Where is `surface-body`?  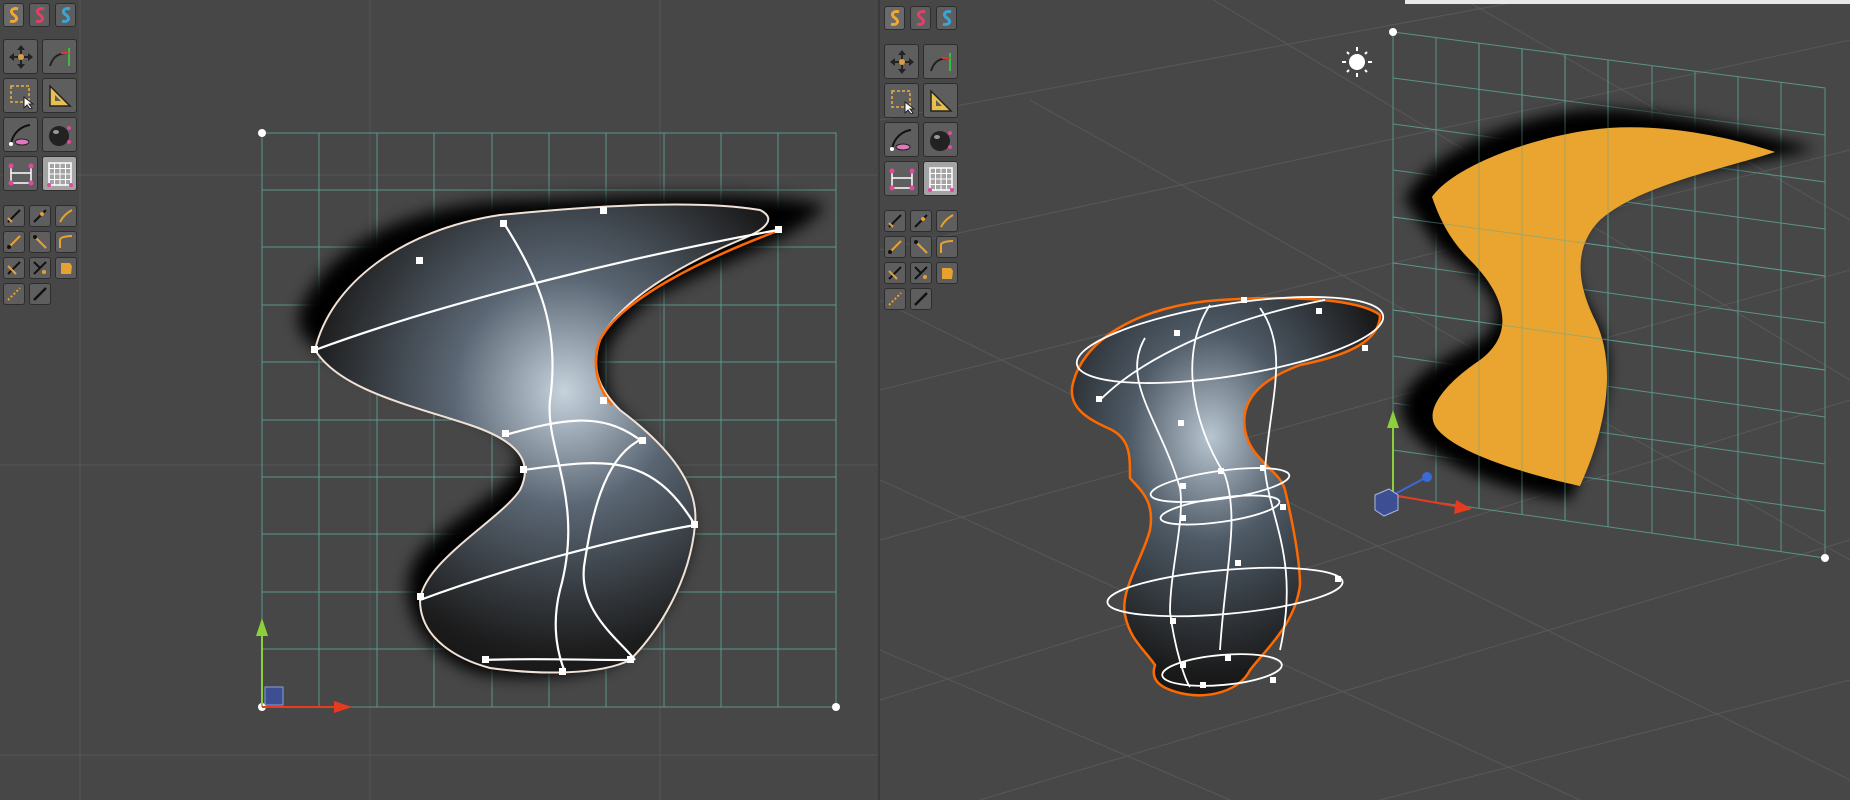
surface-body is located at coordinates (541, 438).